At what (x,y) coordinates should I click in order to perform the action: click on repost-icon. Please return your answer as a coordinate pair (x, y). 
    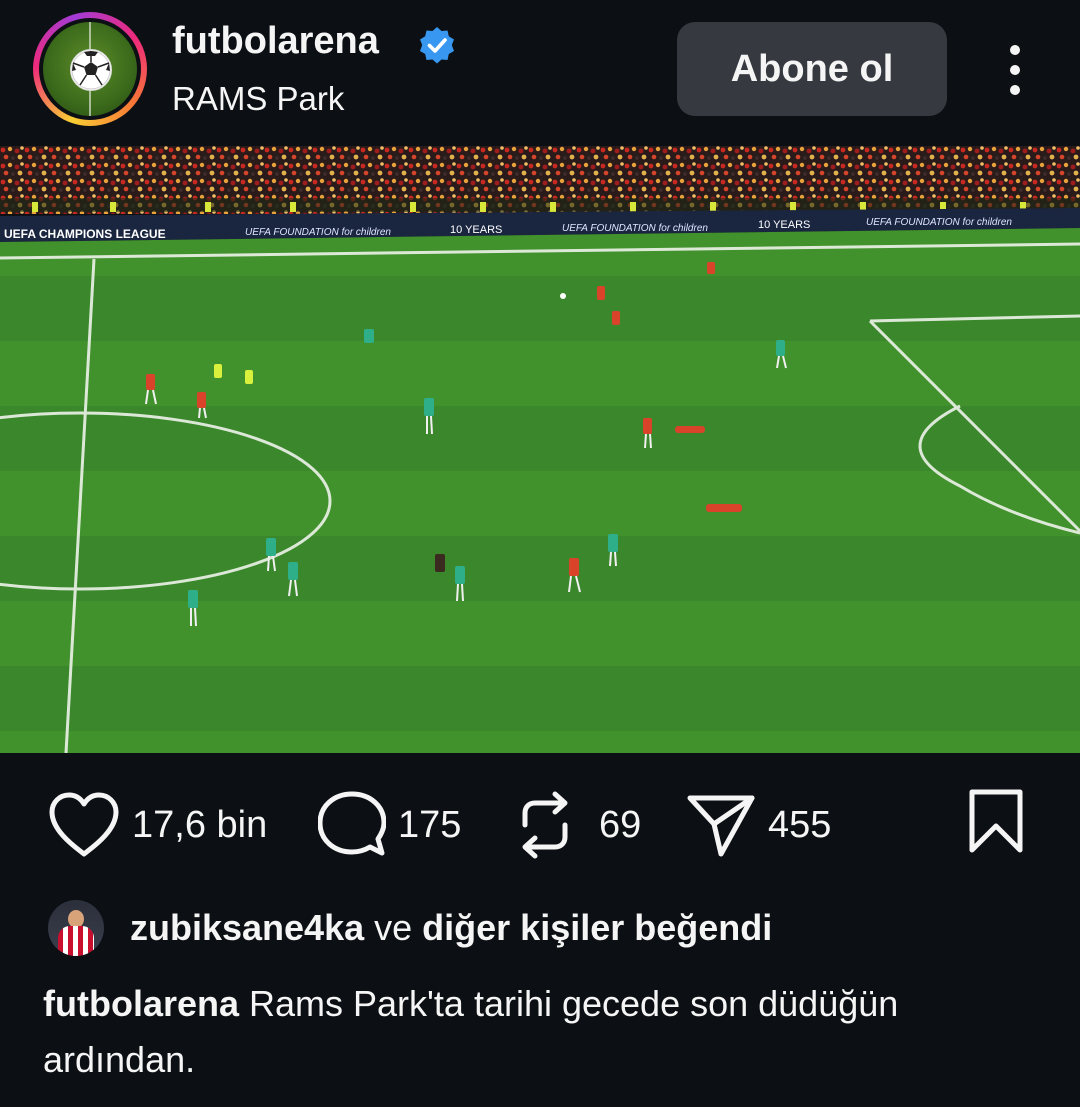
    Looking at the image, I should click on (545, 825).